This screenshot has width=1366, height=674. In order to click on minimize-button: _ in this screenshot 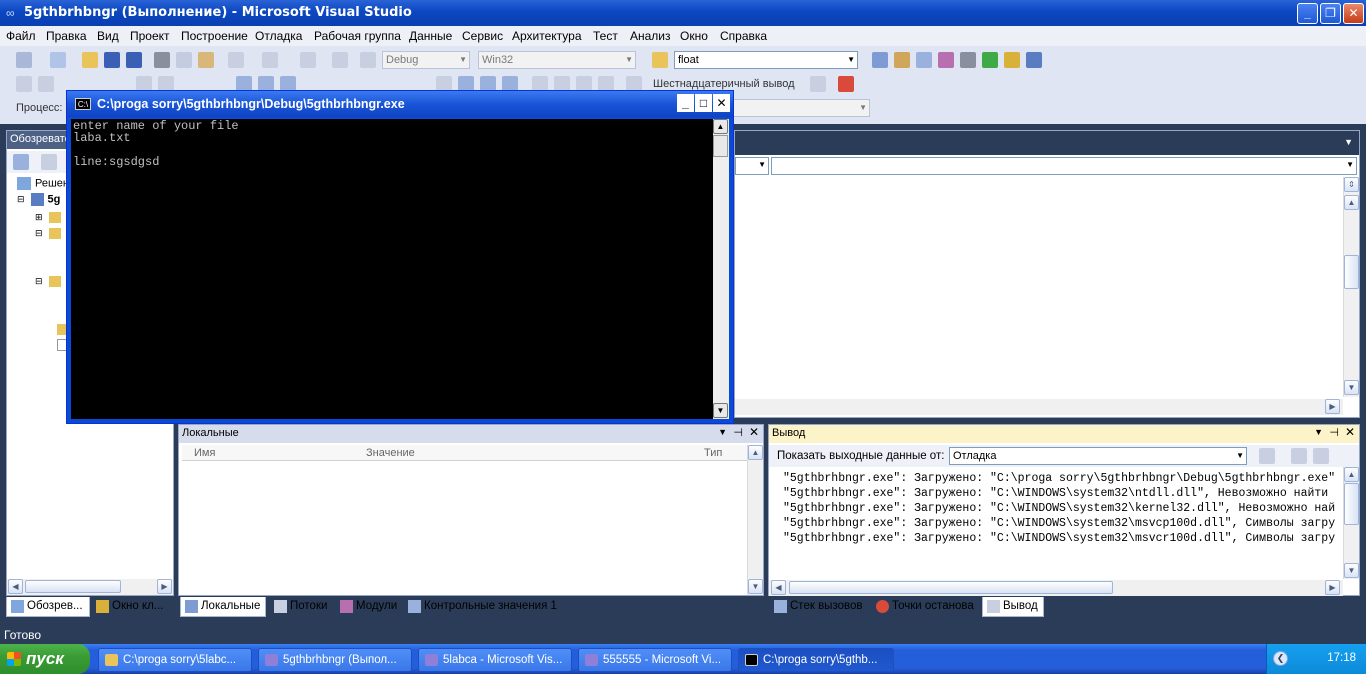, I will do `click(1307, 13)`.